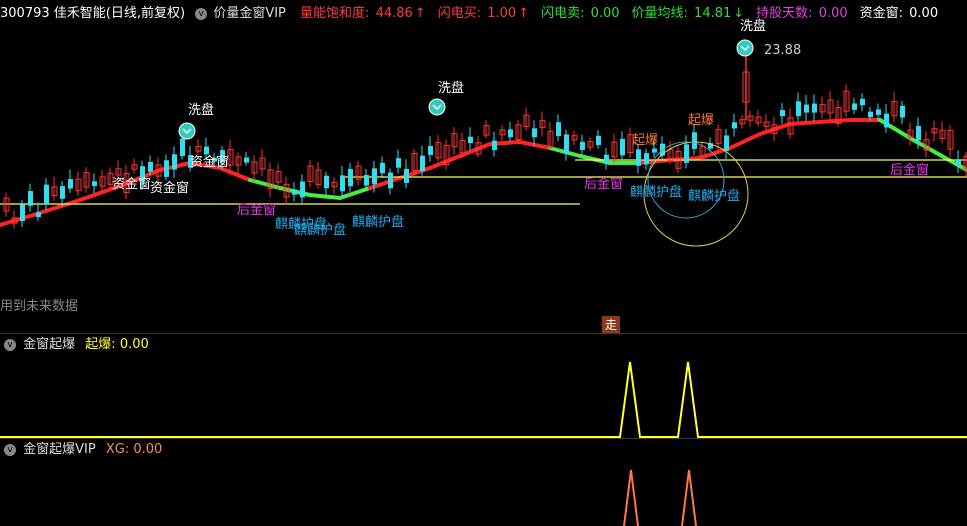 This screenshot has height=526, width=967. I want to click on panel2-name: 金窗起爆VIP, so click(59, 449).